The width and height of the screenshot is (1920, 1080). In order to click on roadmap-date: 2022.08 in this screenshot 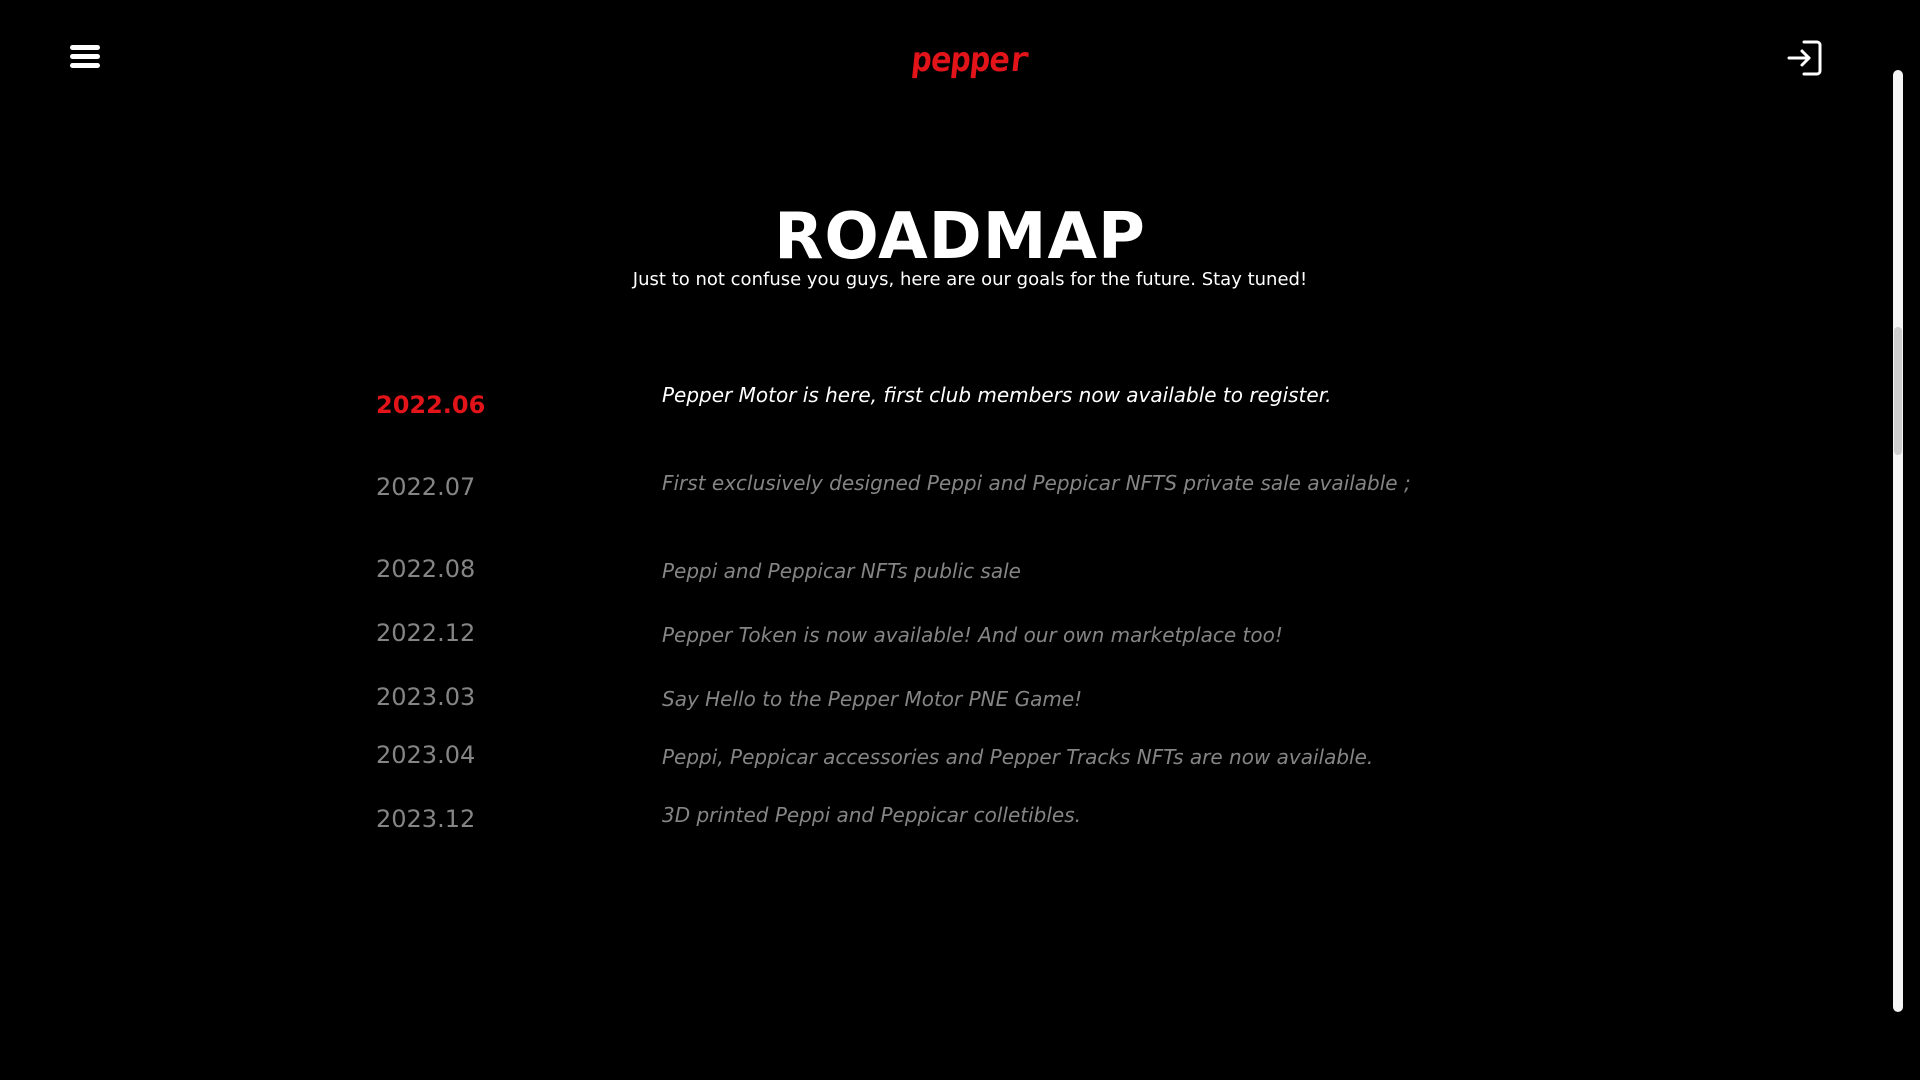, I will do `click(426, 569)`.